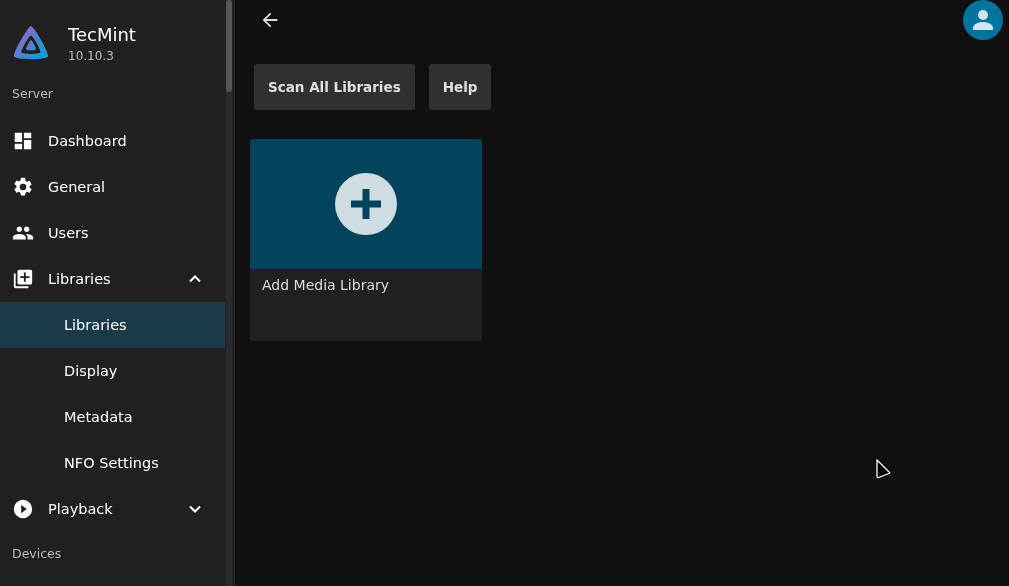  I want to click on settings-icon, so click(23, 187).